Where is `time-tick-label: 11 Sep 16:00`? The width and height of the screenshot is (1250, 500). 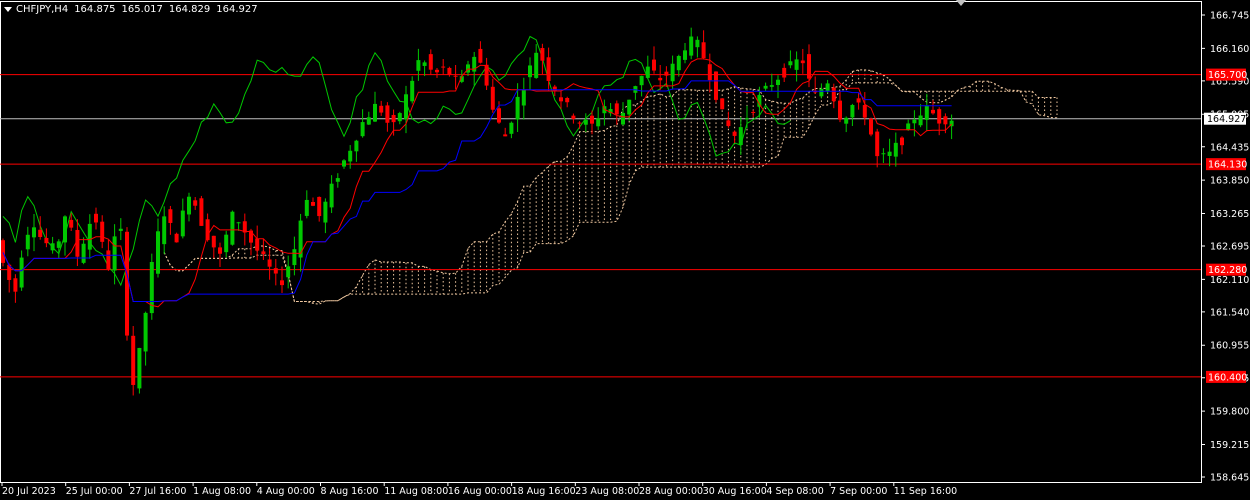 time-tick-label: 11 Sep 16:00 is located at coordinates (925, 491).